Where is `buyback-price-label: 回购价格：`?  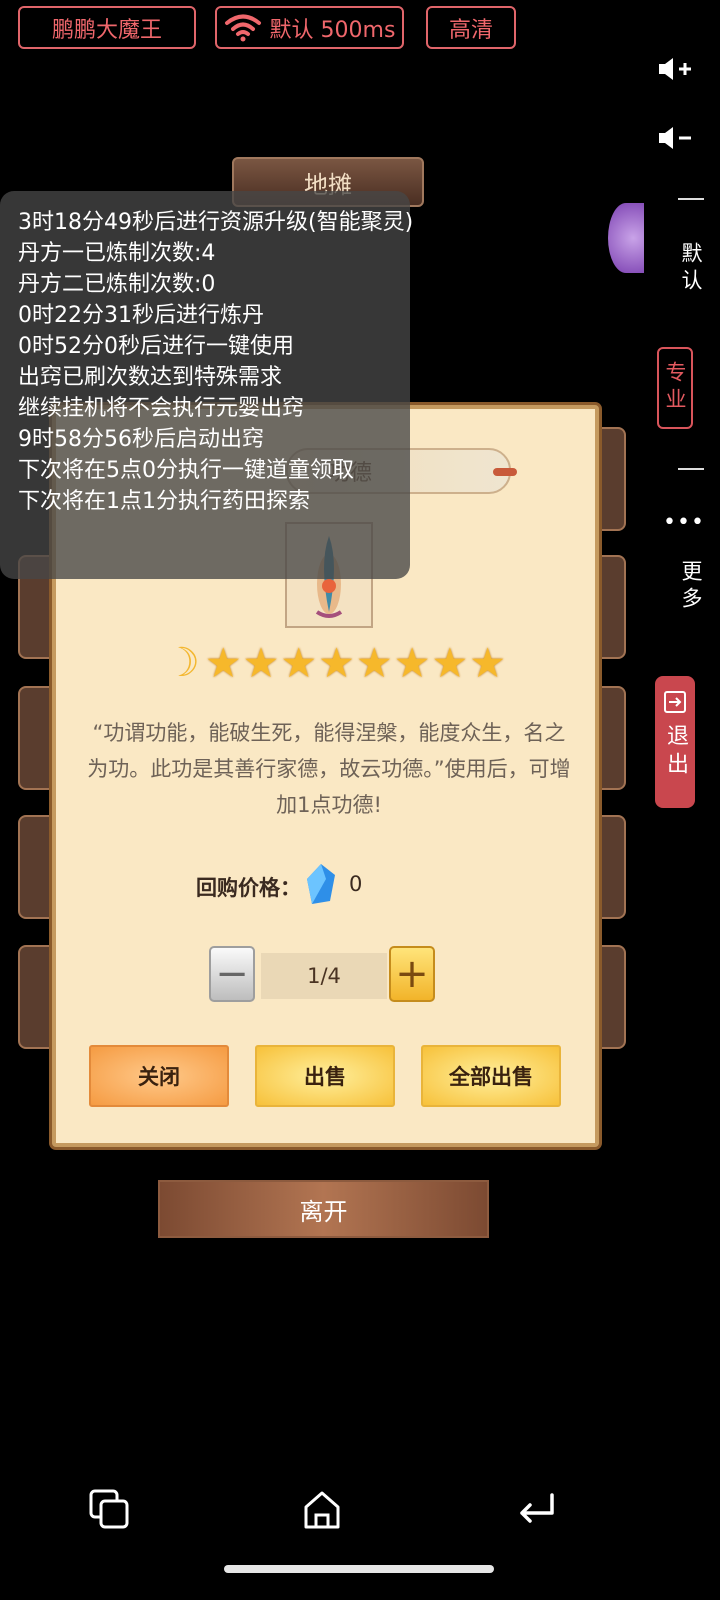
buyback-price-label: 回购价格： is located at coordinates (248, 888).